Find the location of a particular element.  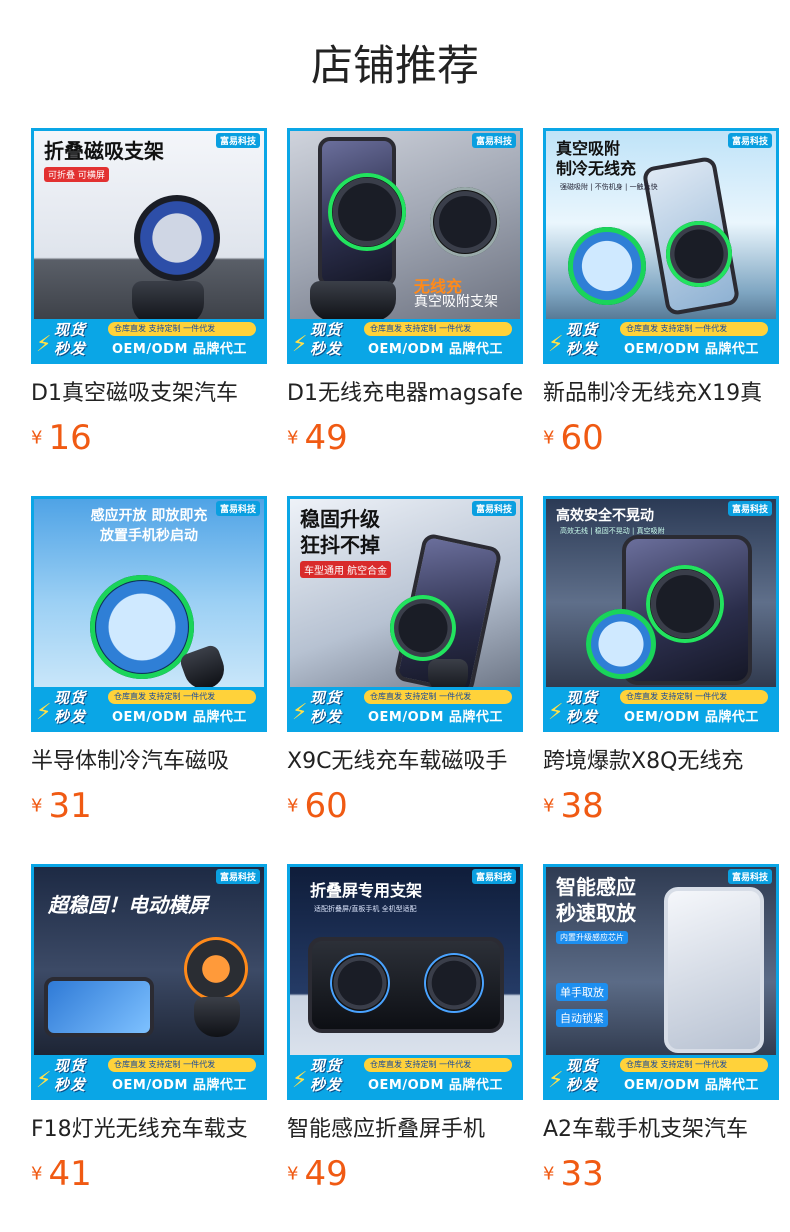

image-tagline: 强磁吸附 | 不伤机身 | 一触急快 is located at coordinates (609, 187).